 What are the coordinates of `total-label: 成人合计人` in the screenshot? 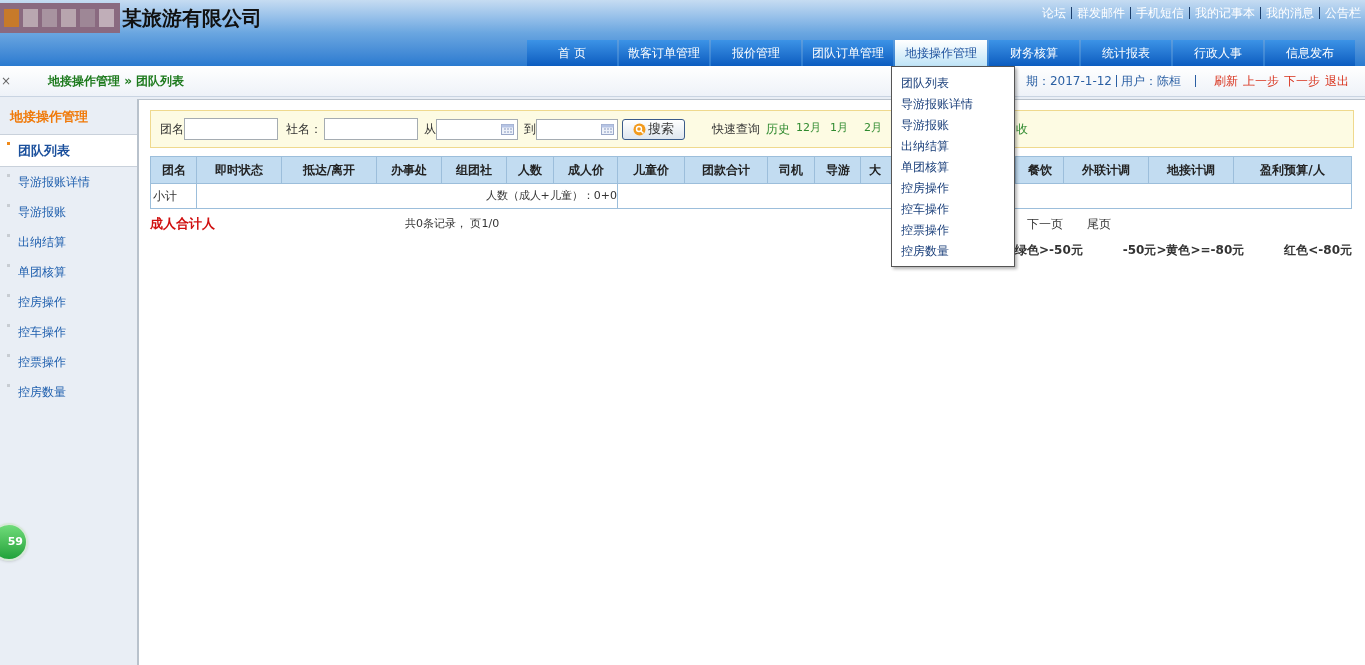 It's located at (183, 224).